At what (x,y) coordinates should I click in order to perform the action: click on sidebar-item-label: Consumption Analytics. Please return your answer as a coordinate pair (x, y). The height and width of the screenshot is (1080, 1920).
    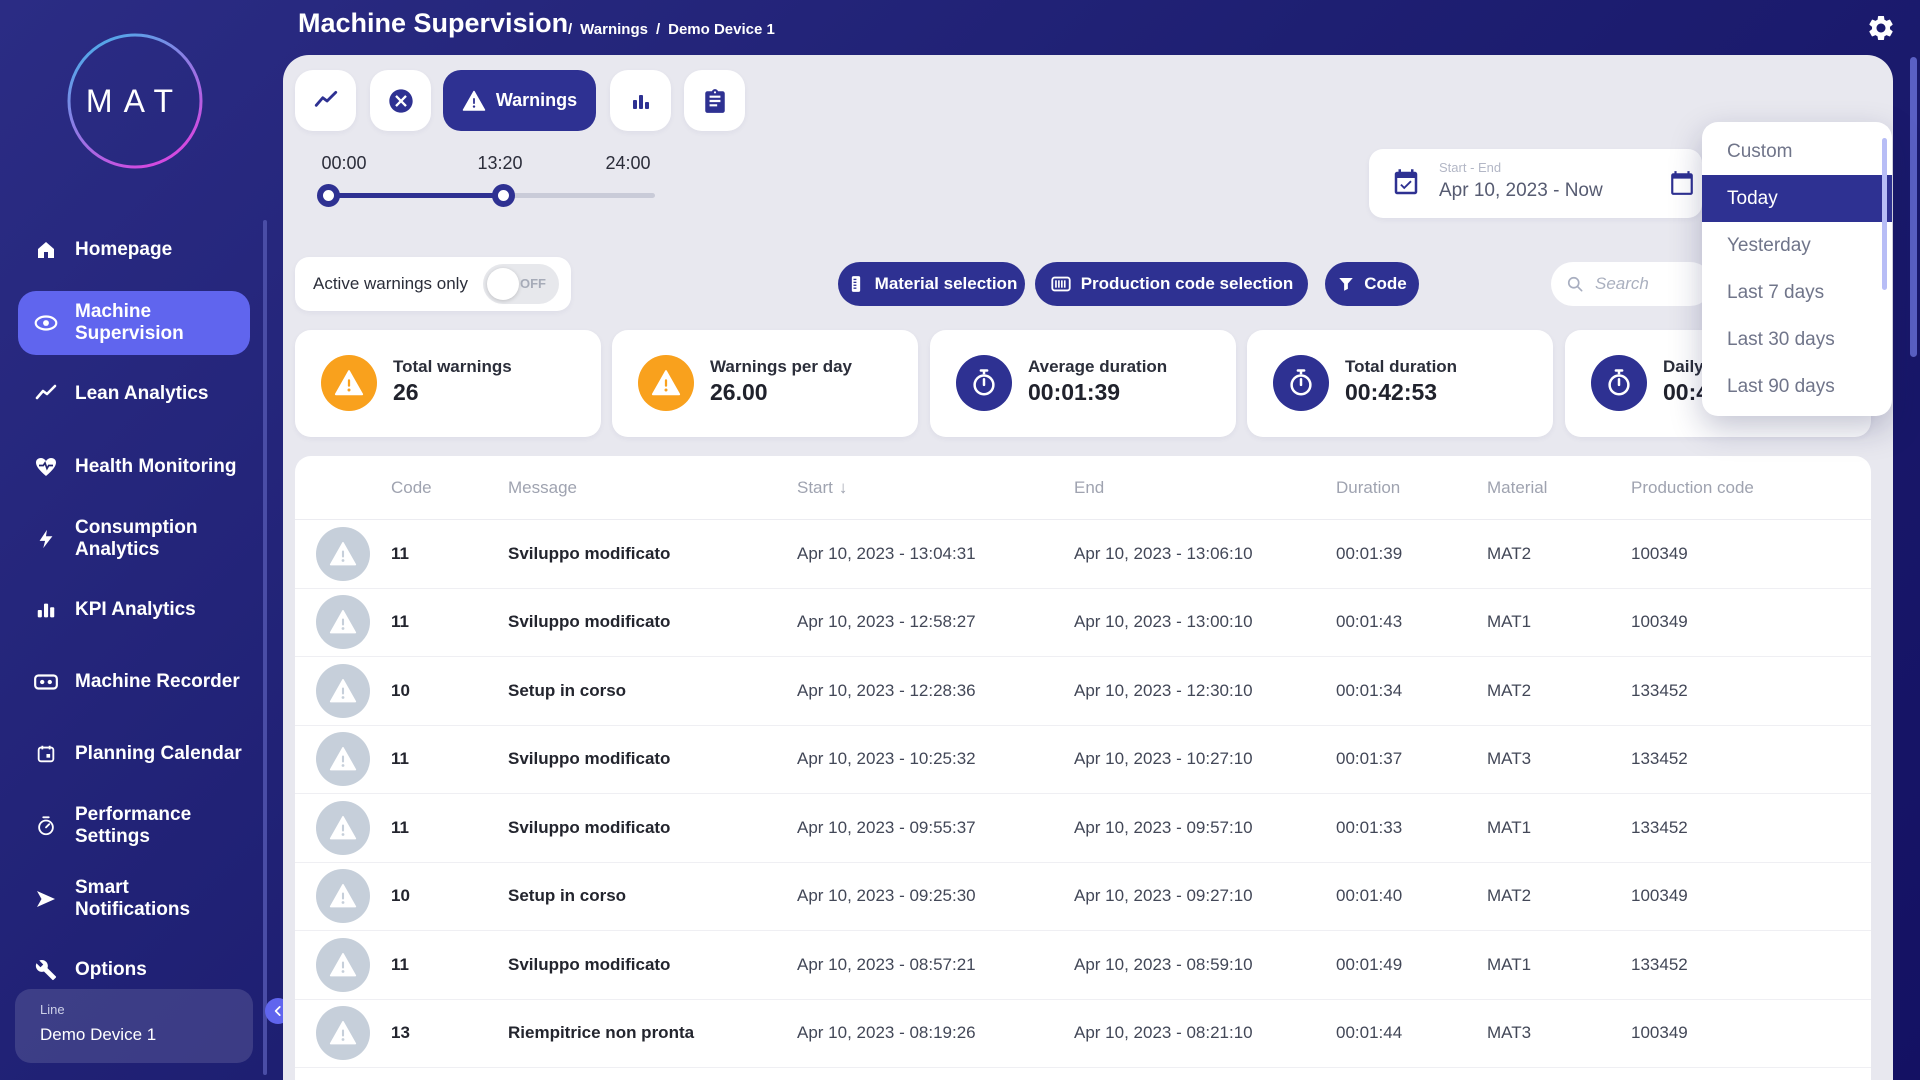
    Looking at the image, I should click on (136, 538).